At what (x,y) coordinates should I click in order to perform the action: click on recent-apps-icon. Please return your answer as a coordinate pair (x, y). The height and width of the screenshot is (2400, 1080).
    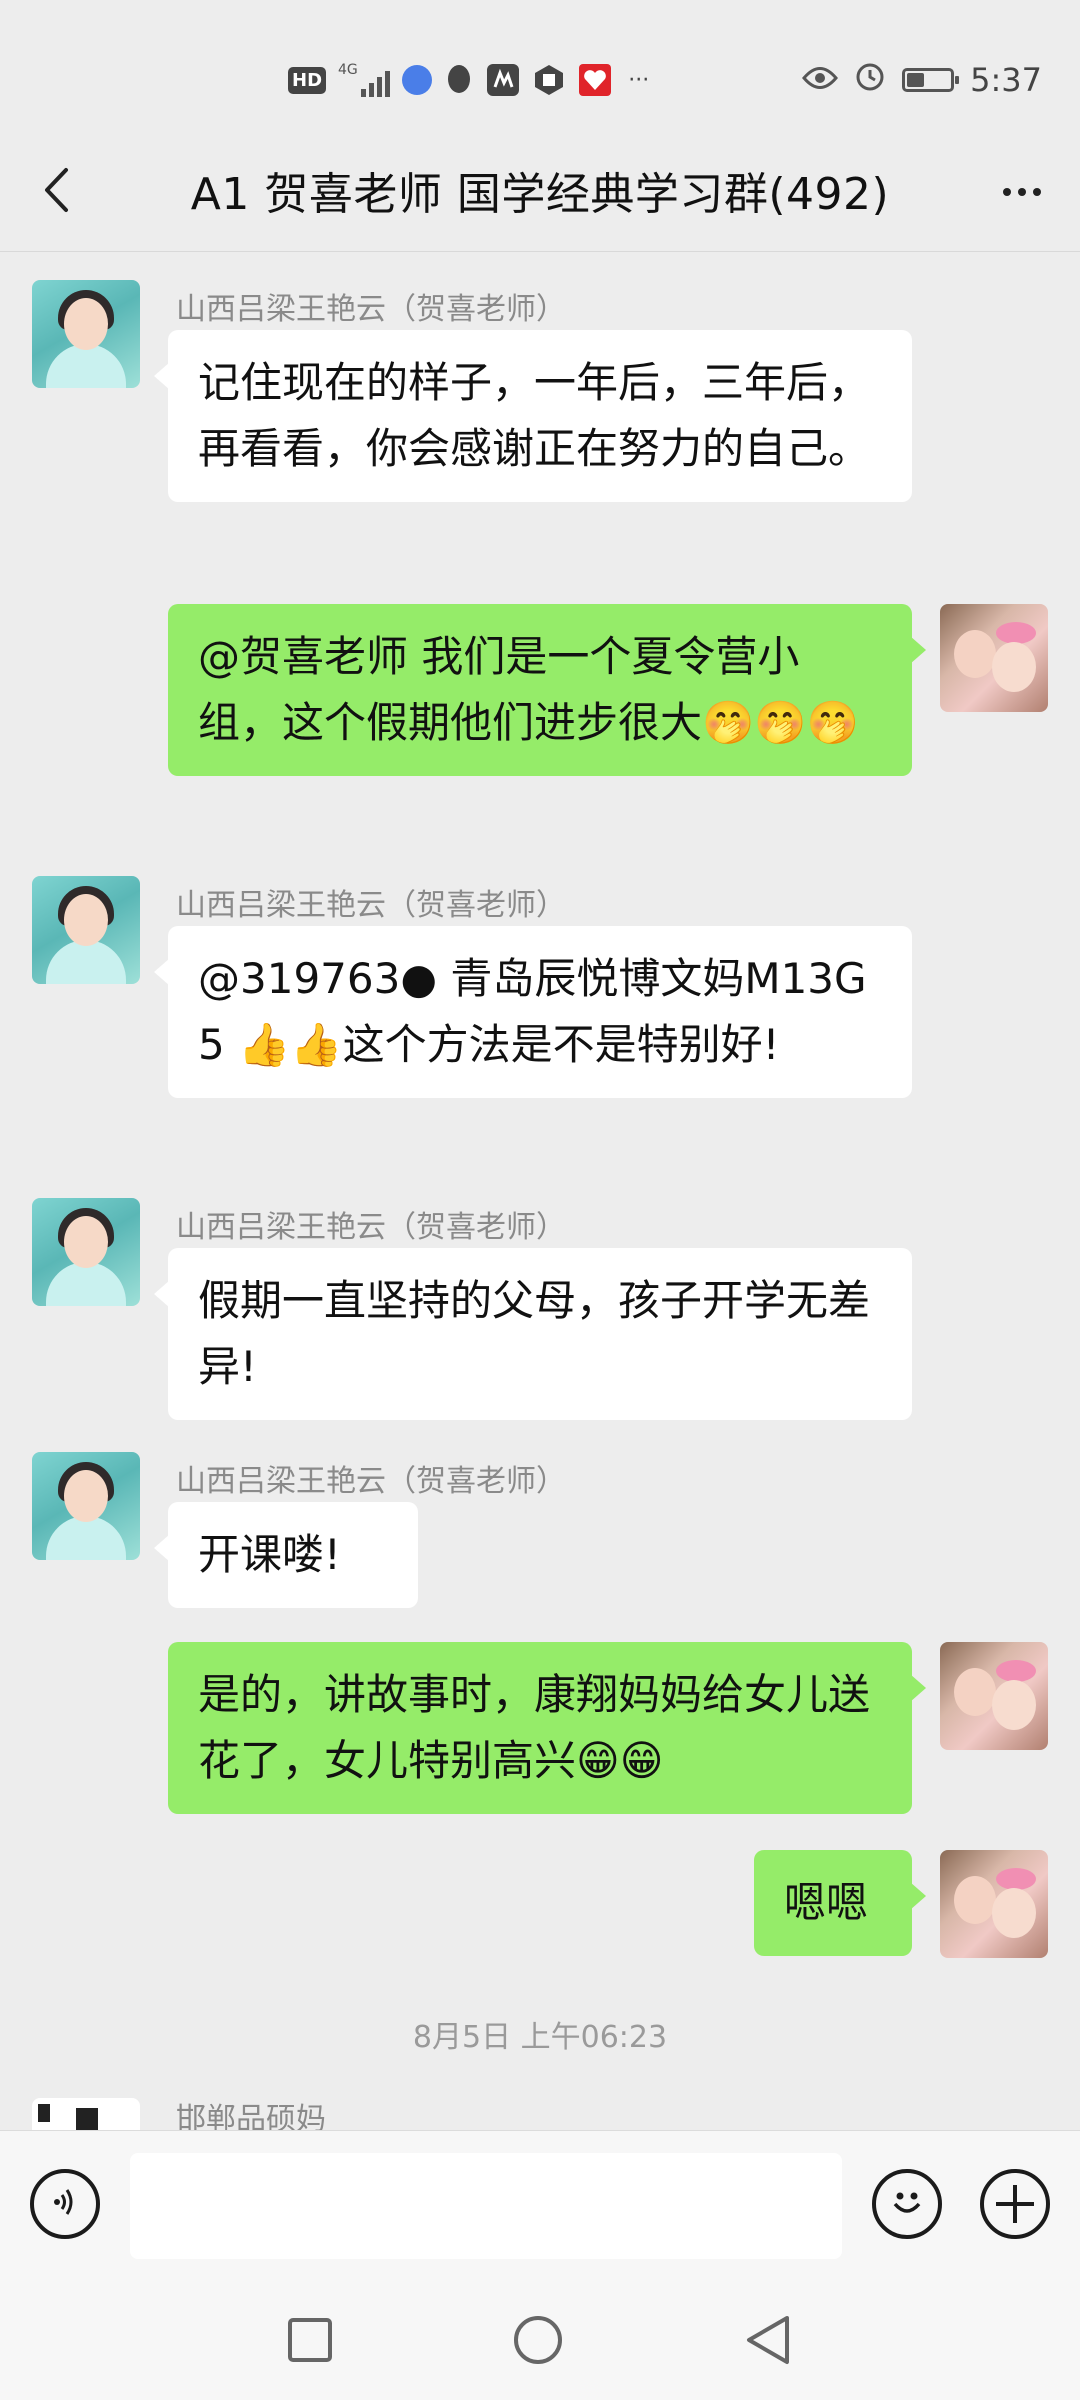
    Looking at the image, I should click on (310, 2342).